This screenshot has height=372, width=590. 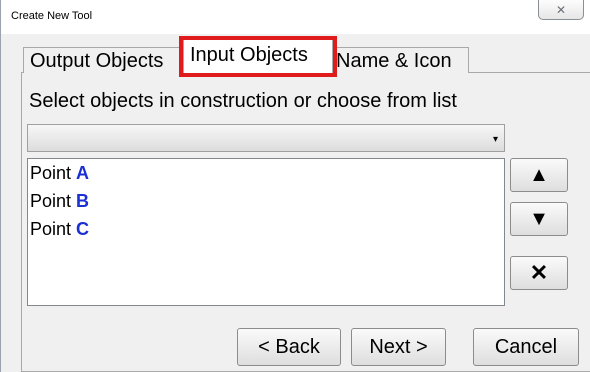 I want to click on list-item-name: A, so click(x=83, y=173).